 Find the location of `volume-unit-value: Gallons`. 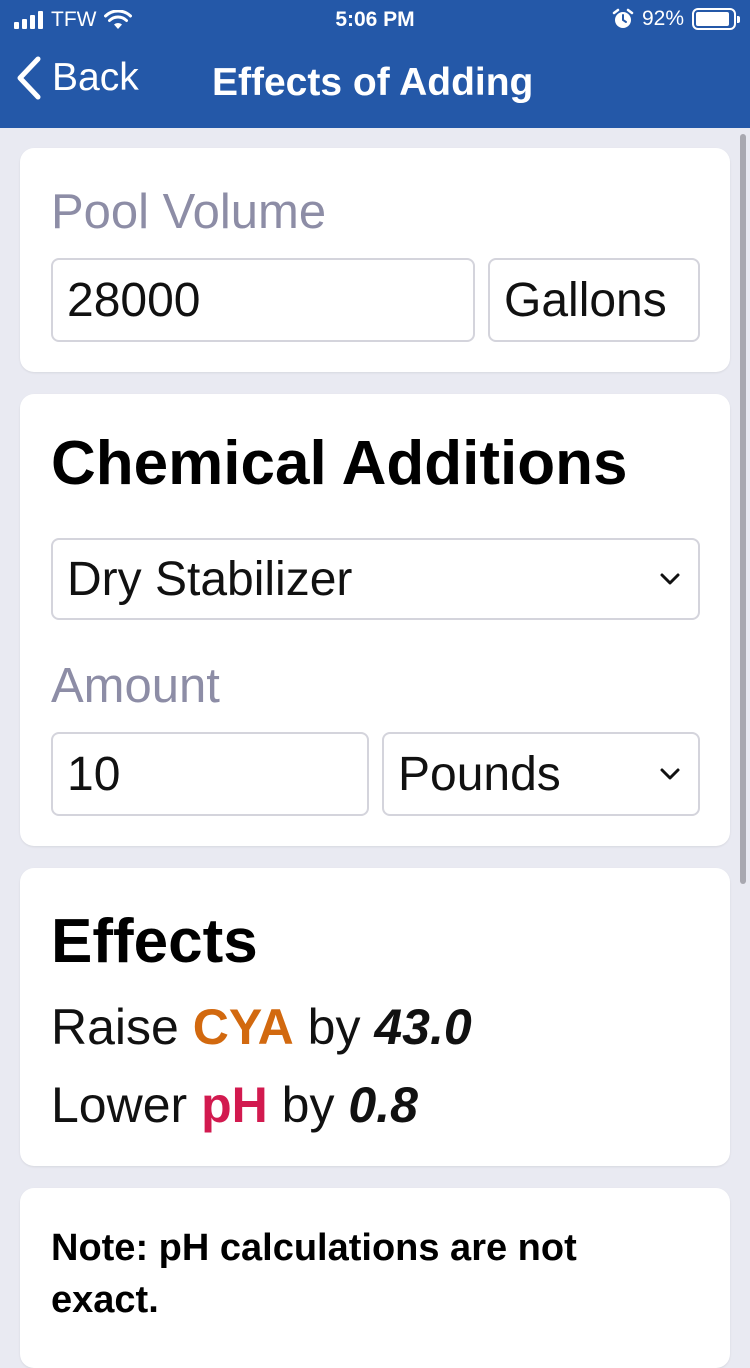

volume-unit-value: Gallons is located at coordinates (585, 300).